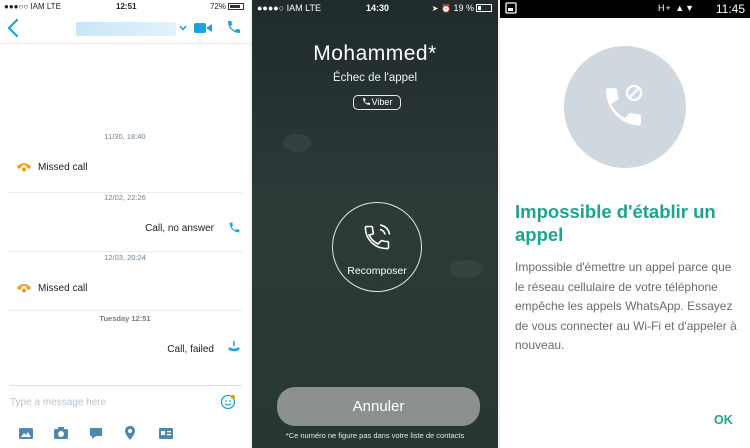  Describe the element at coordinates (32, 6) in the screenshot. I see `carrier-signal: ●●●○○ IAM LTE` at that location.